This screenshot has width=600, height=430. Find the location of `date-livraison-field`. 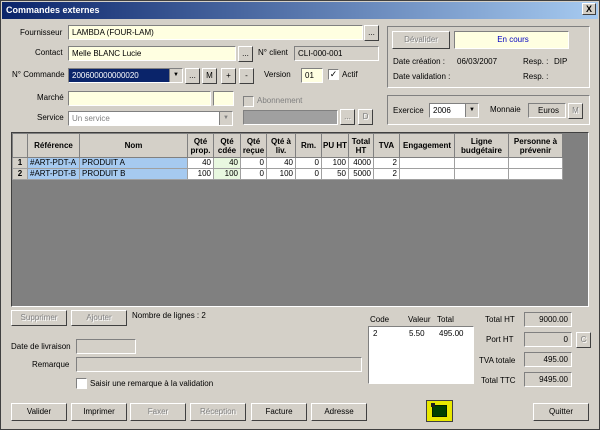

date-livraison-field is located at coordinates (106, 346).